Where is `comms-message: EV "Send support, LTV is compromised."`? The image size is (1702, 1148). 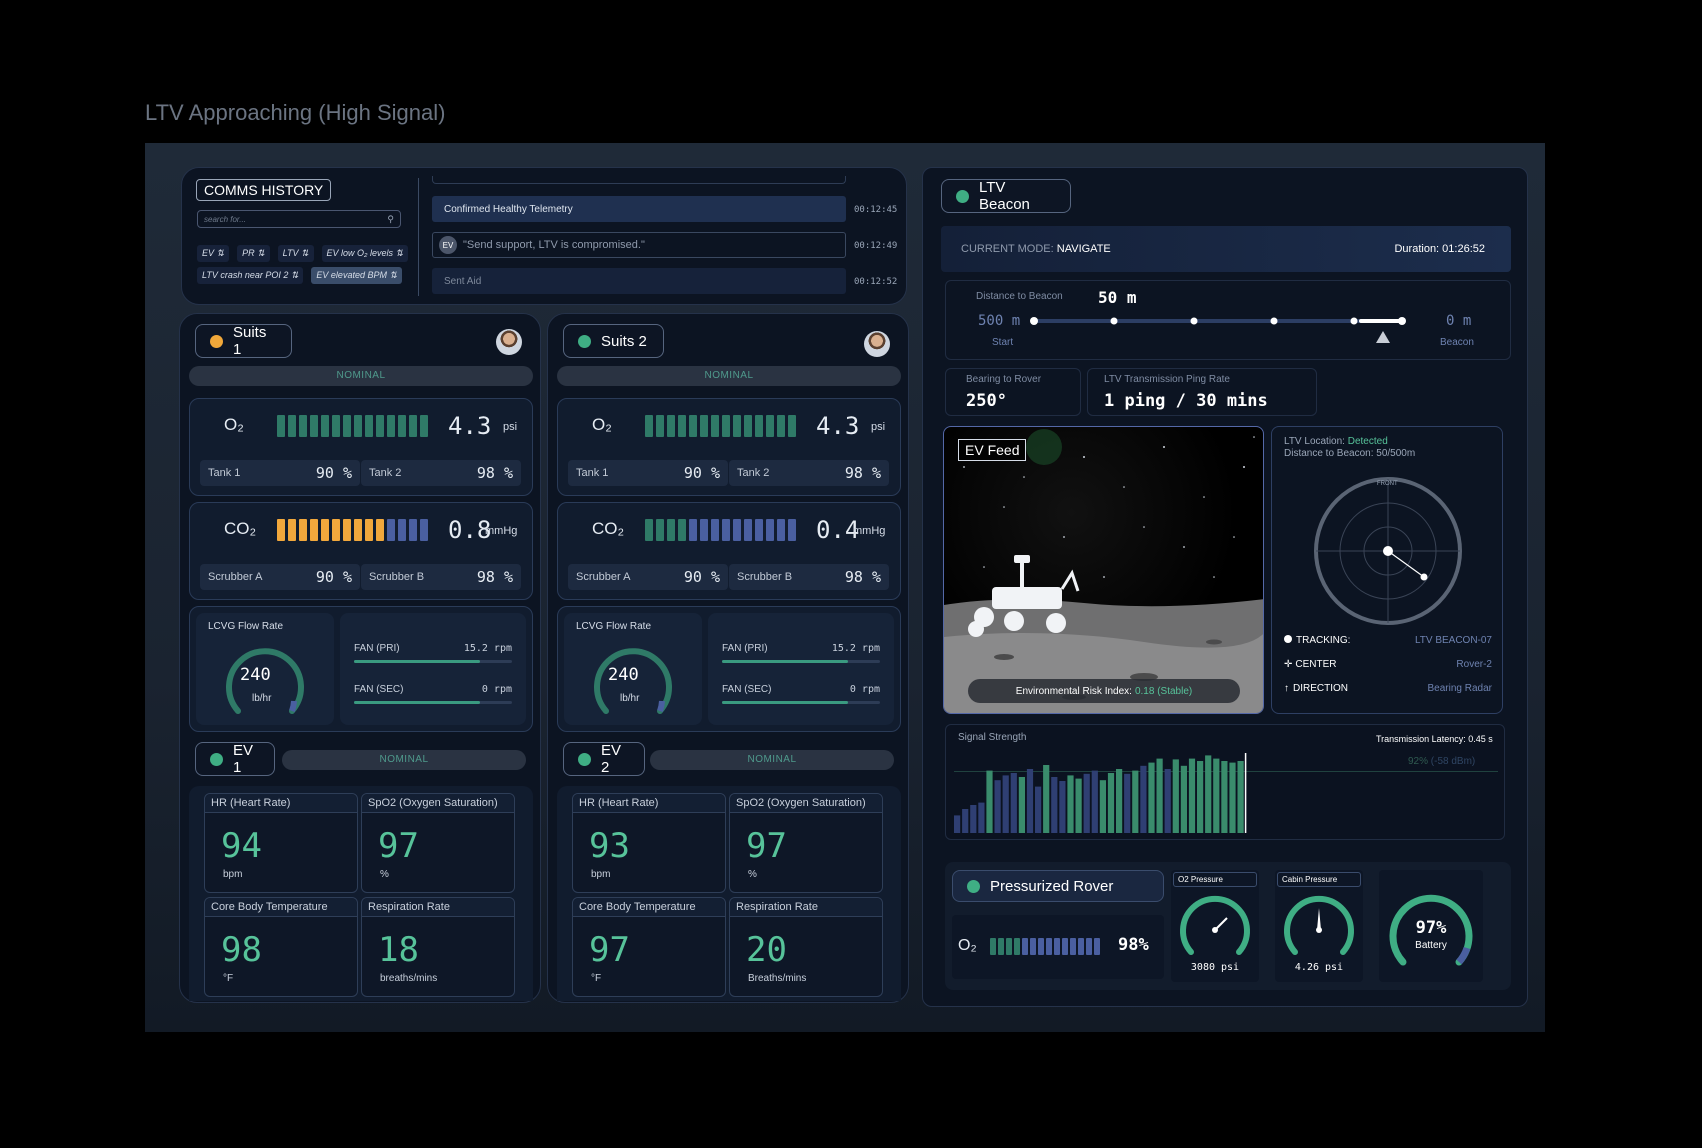
comms-message: EV "Send support, LTV is compromised." is located at coordinates (639, 245).